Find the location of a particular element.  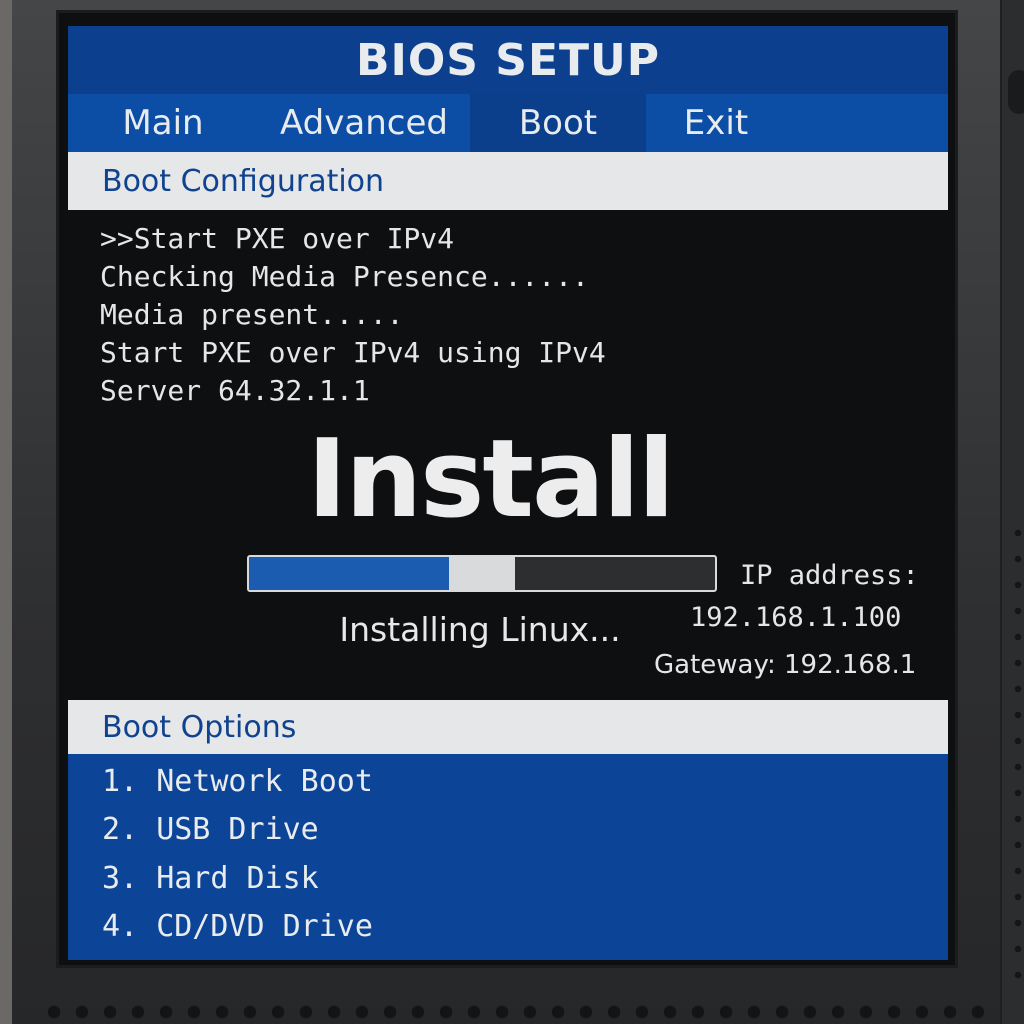

boot-option-label: Hard Disk is located at coordinates (237, 878).